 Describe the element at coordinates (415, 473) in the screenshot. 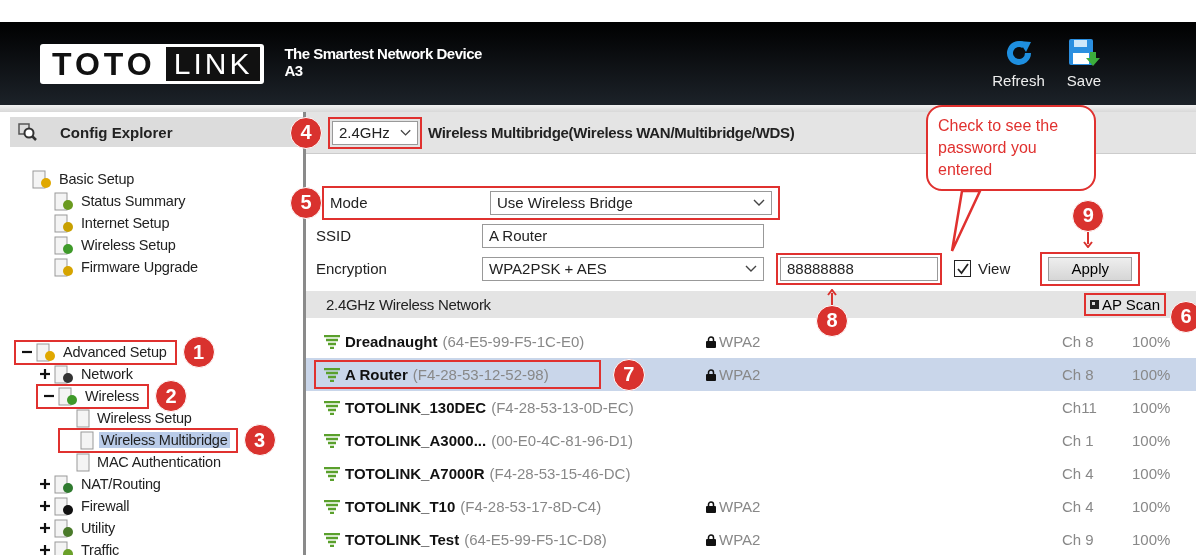

I see `network-name: TOTOLINK_A7000R` at that location.